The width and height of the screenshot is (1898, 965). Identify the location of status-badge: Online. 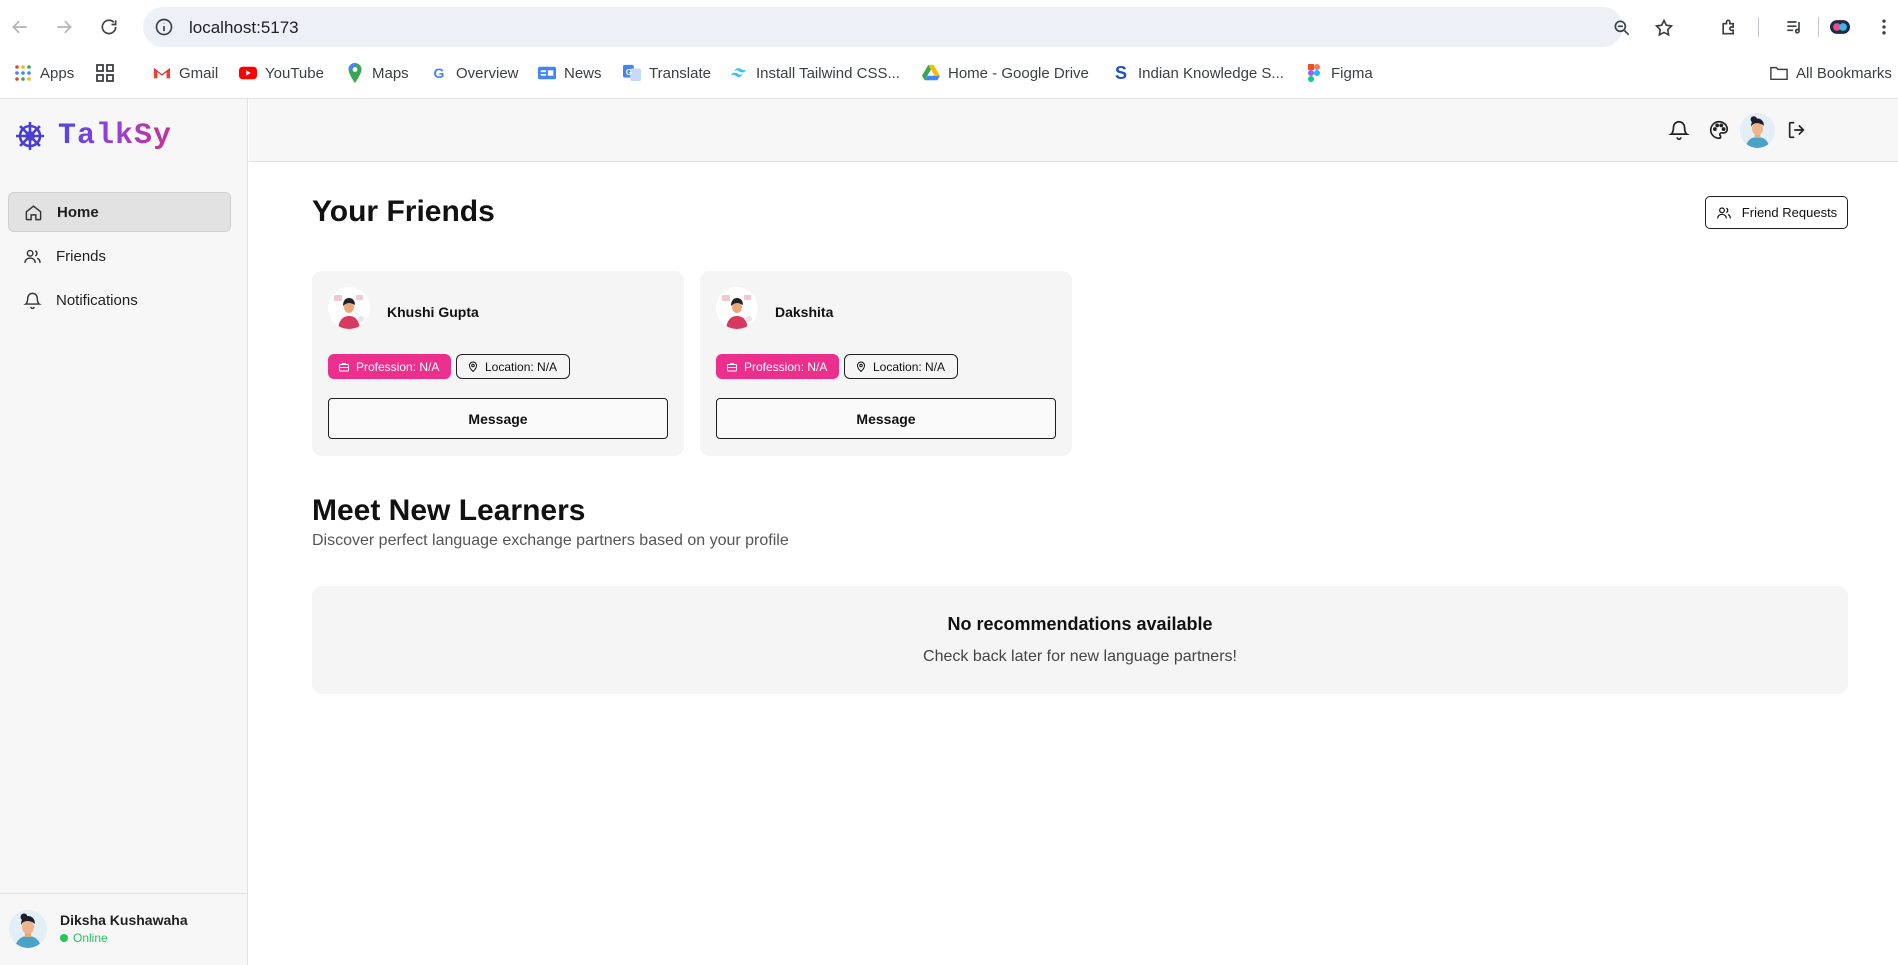
(84, 938).